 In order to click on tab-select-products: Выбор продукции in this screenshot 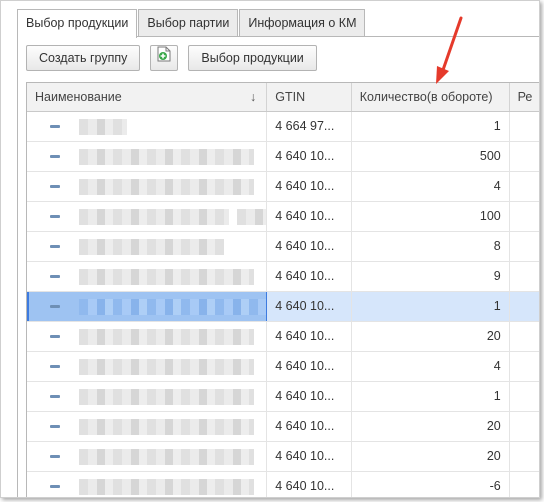, I will do `click(77, 23)`.